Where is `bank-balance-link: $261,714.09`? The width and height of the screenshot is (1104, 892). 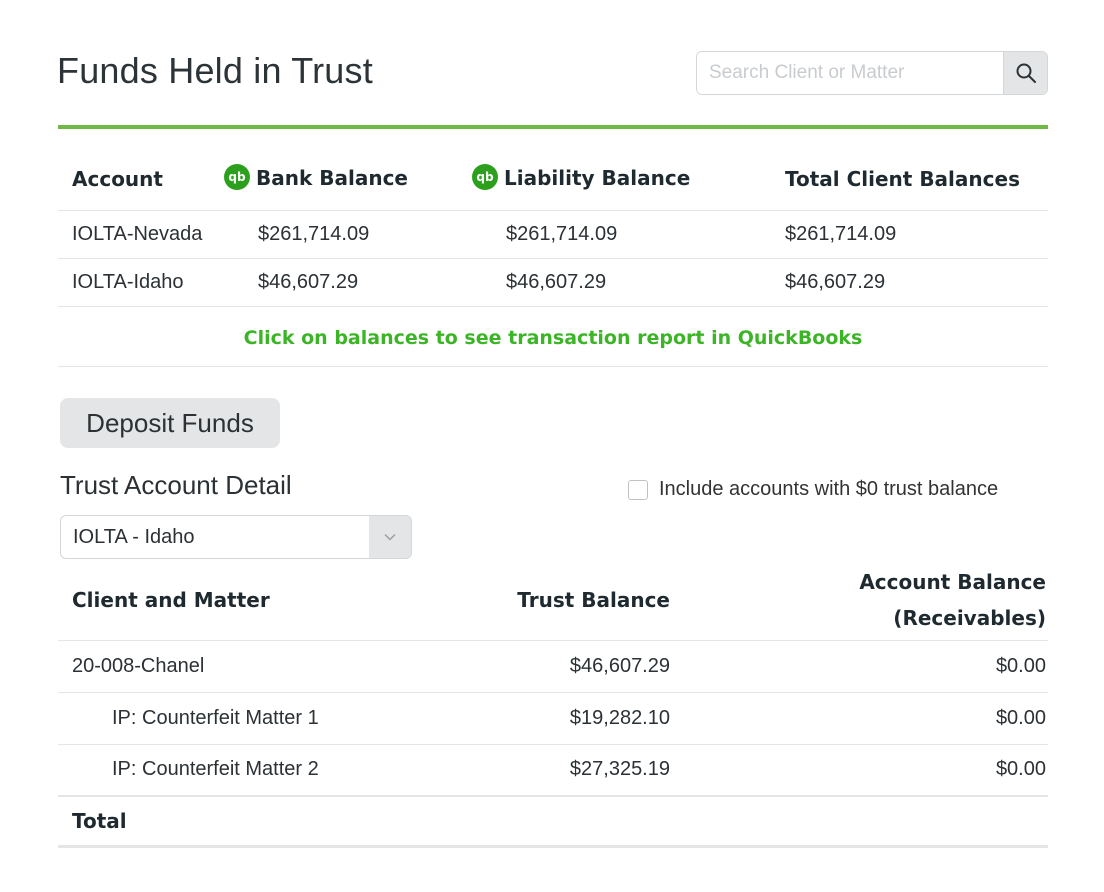
bank-balance-link: $261,714.09 is located at coordinates (348, 234).